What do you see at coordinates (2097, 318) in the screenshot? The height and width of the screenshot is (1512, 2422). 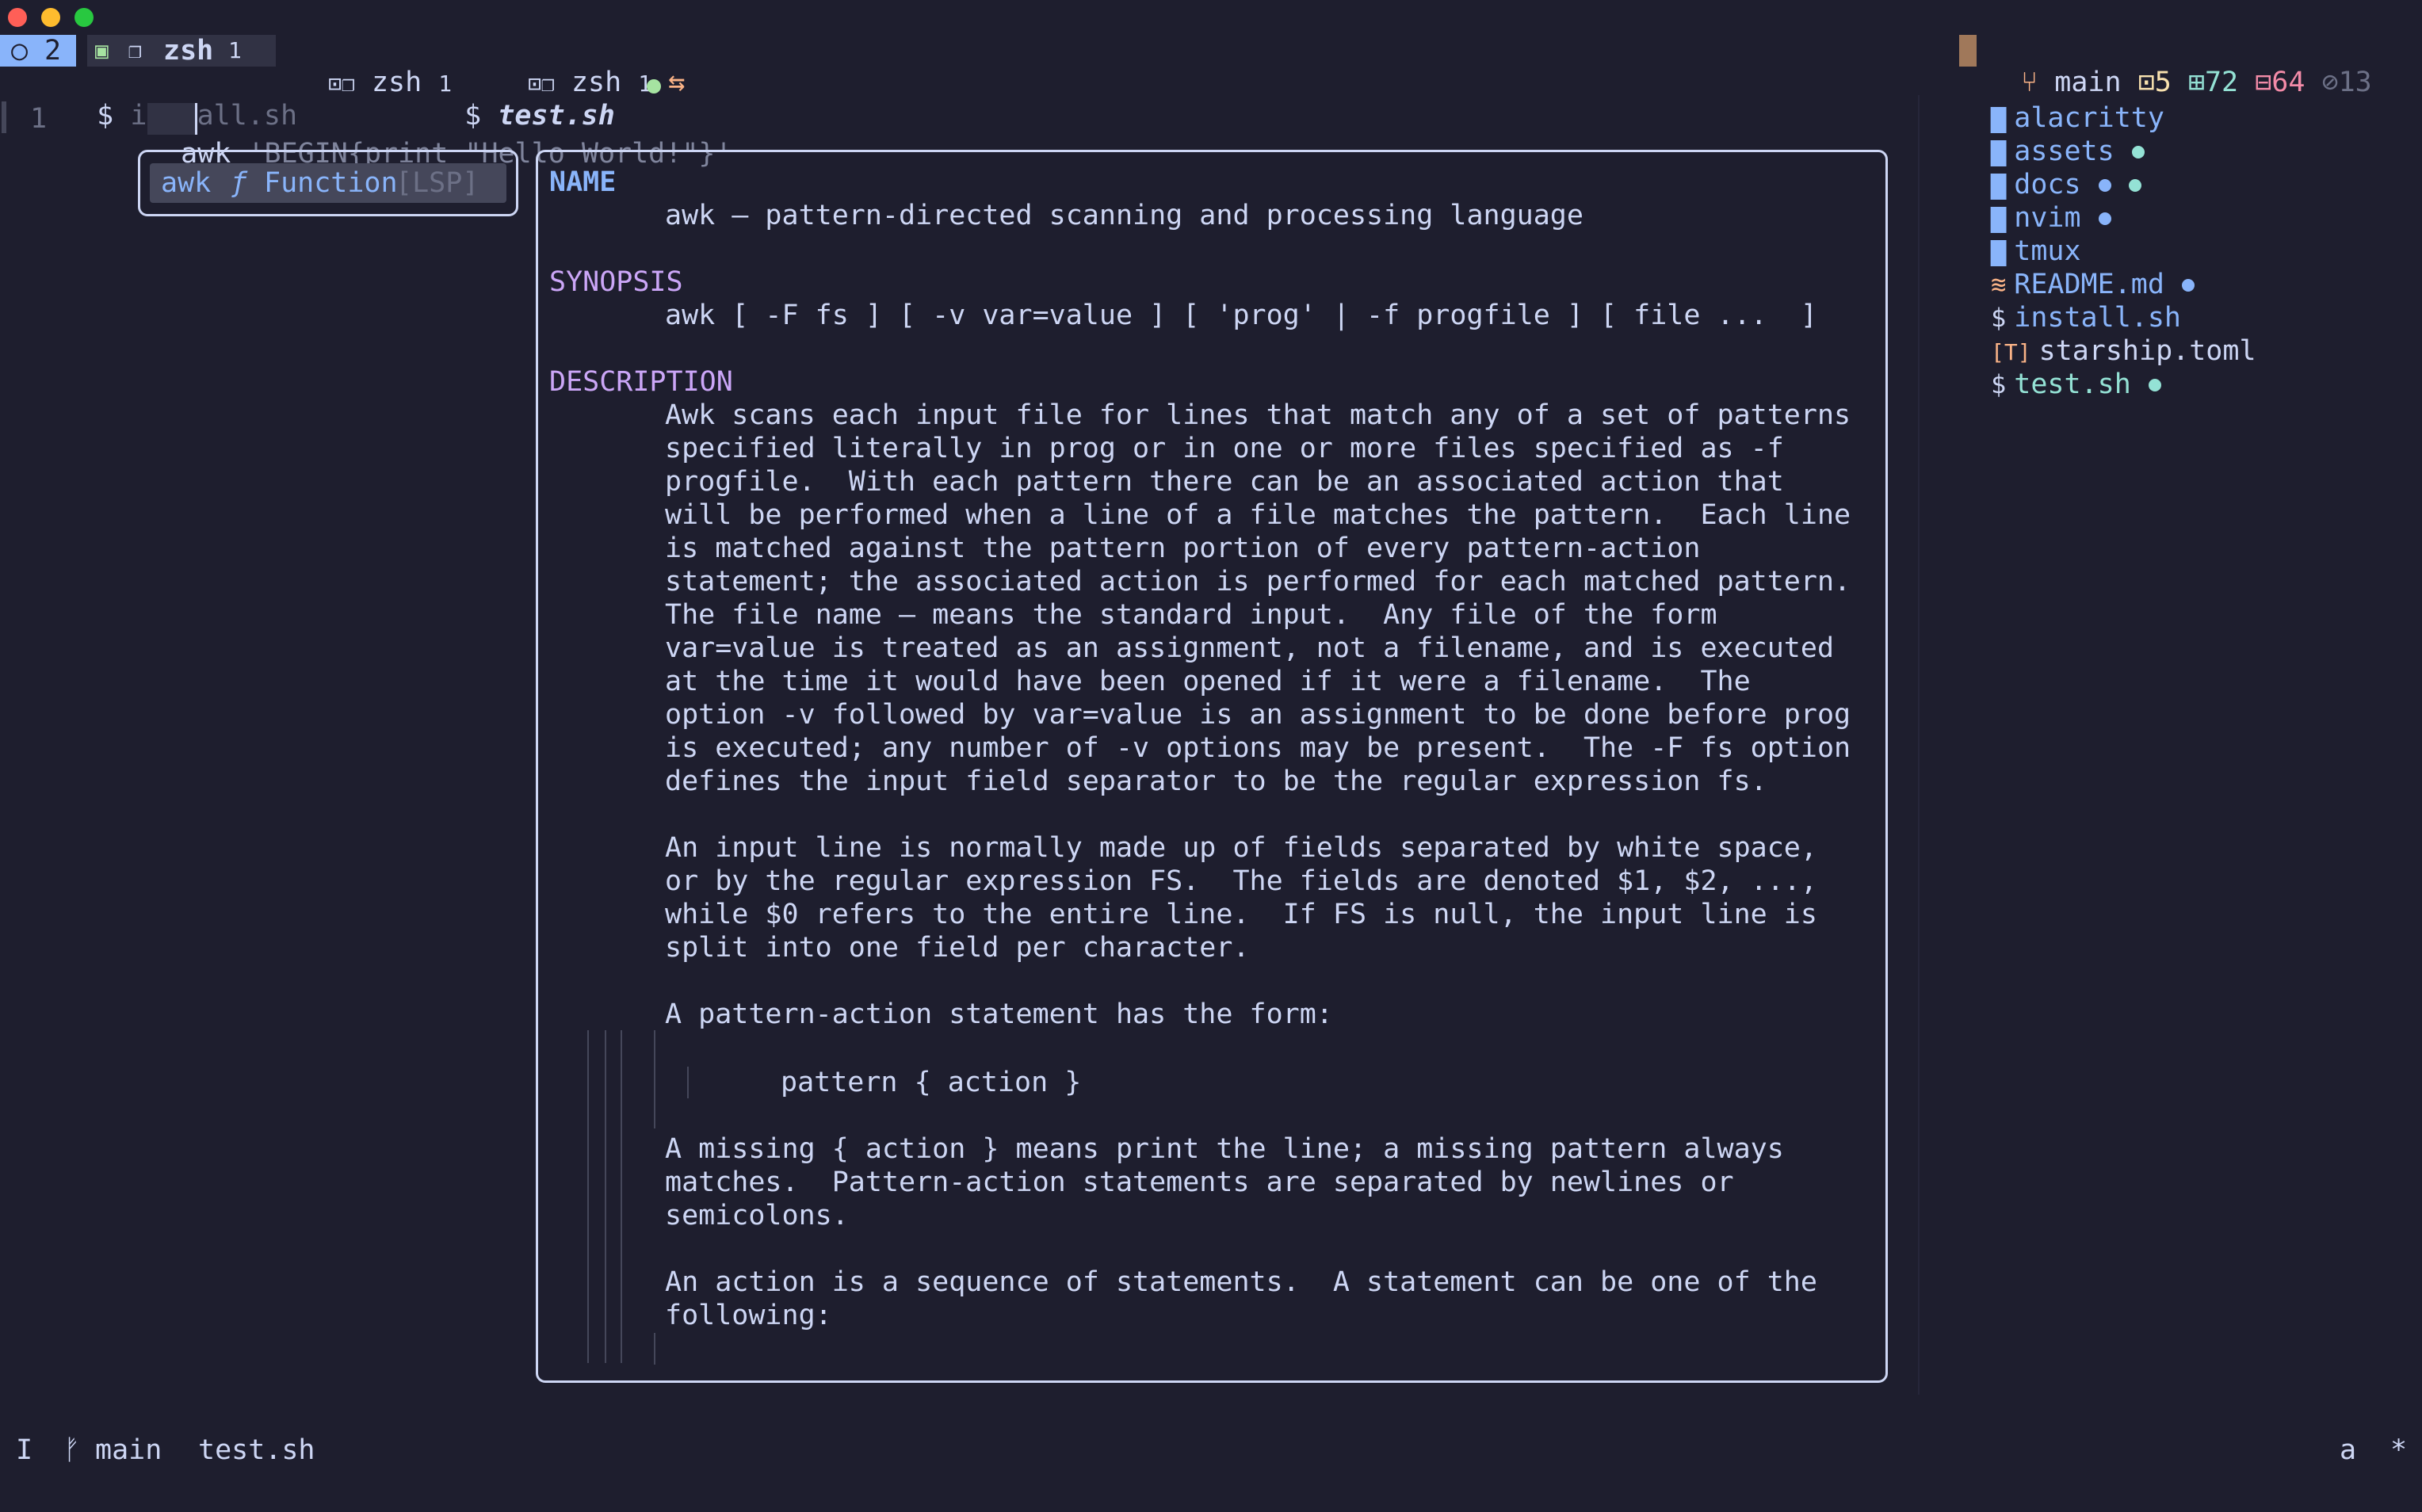 I see `file-tree-label: install.sh` at bounding box center [2097, 318].